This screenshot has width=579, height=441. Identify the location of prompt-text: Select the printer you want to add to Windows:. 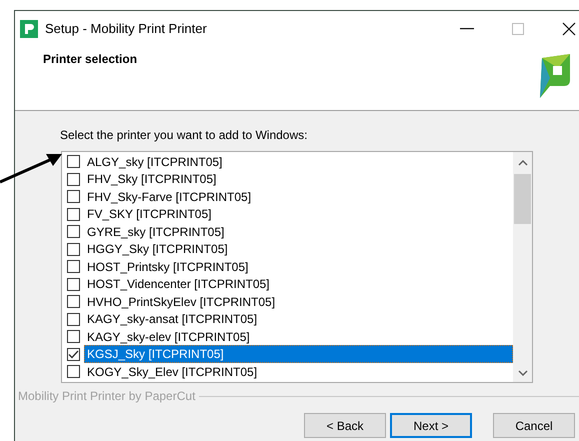
(184, 135).